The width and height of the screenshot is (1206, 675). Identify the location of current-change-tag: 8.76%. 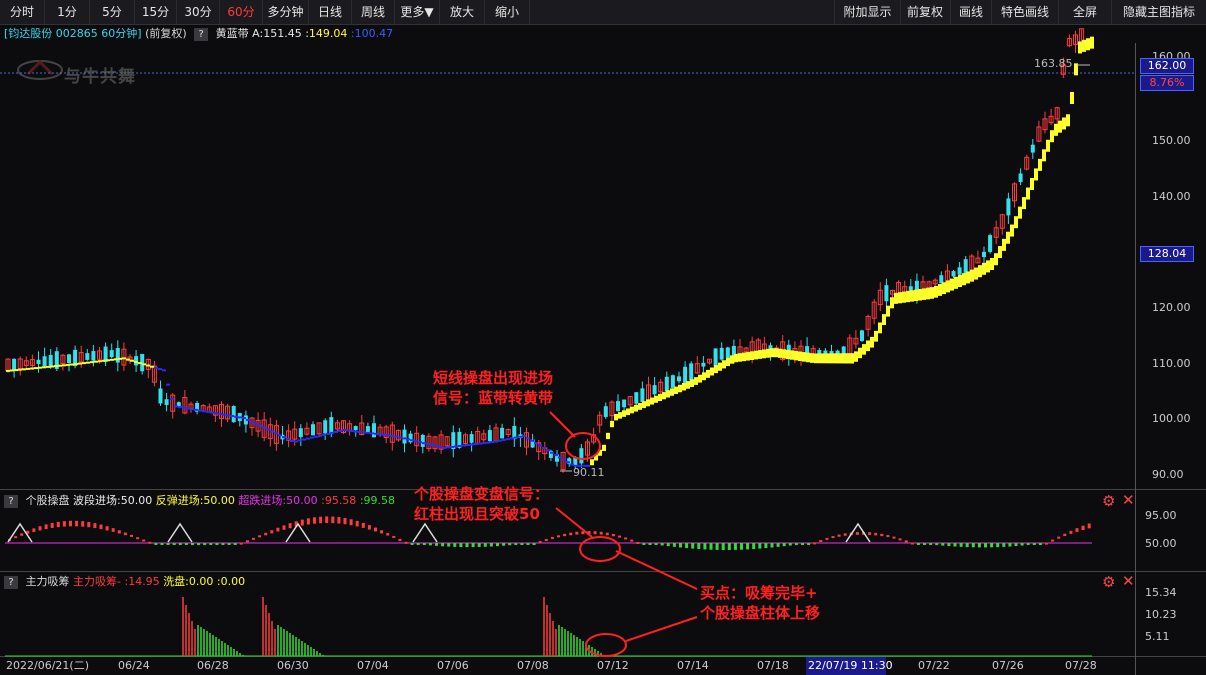
(1167, 83).